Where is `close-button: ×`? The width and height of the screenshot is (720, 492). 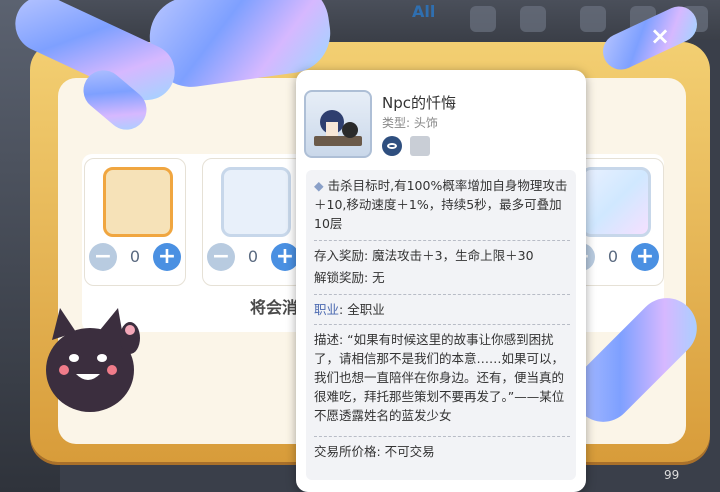 close-button: × is located at coordinates (660, 36).